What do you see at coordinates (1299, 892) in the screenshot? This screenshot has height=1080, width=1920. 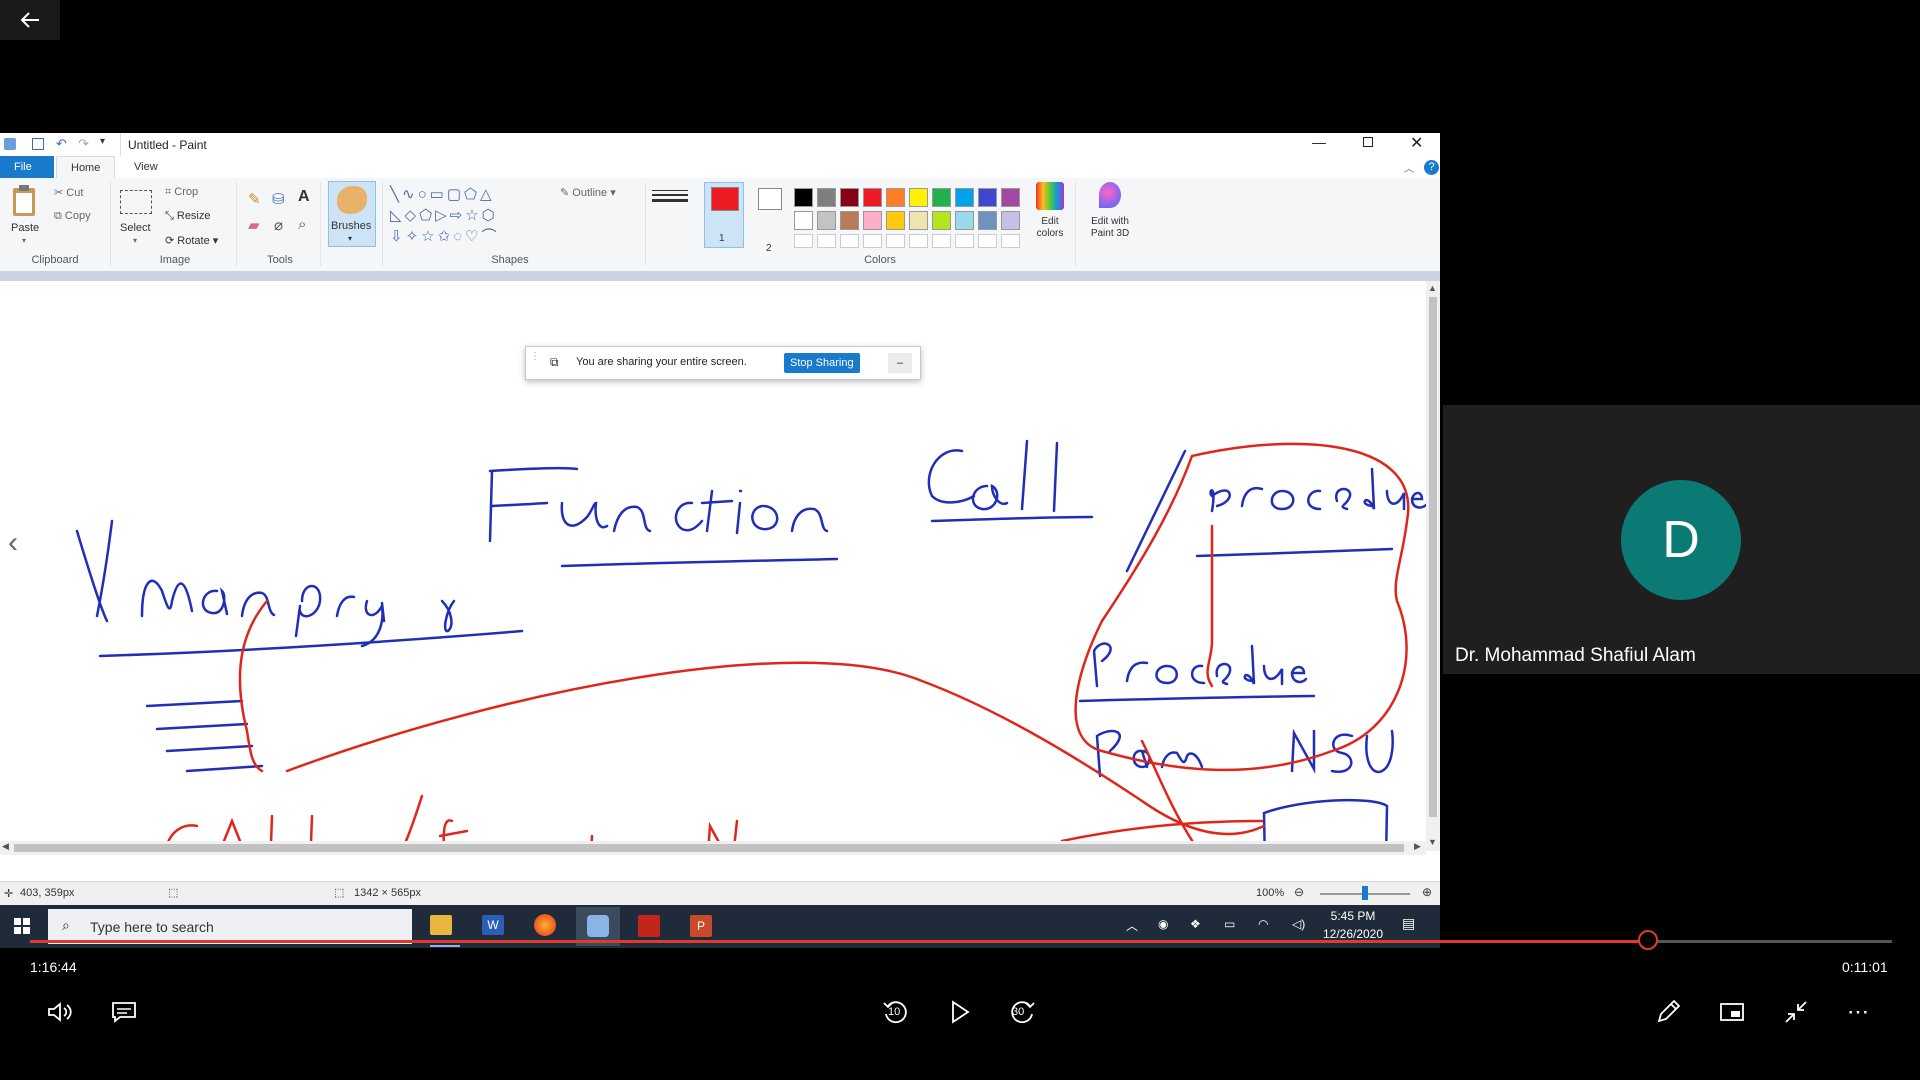 I see `zoom-out-icon: ⊖` at bounding box center [1299, 892].